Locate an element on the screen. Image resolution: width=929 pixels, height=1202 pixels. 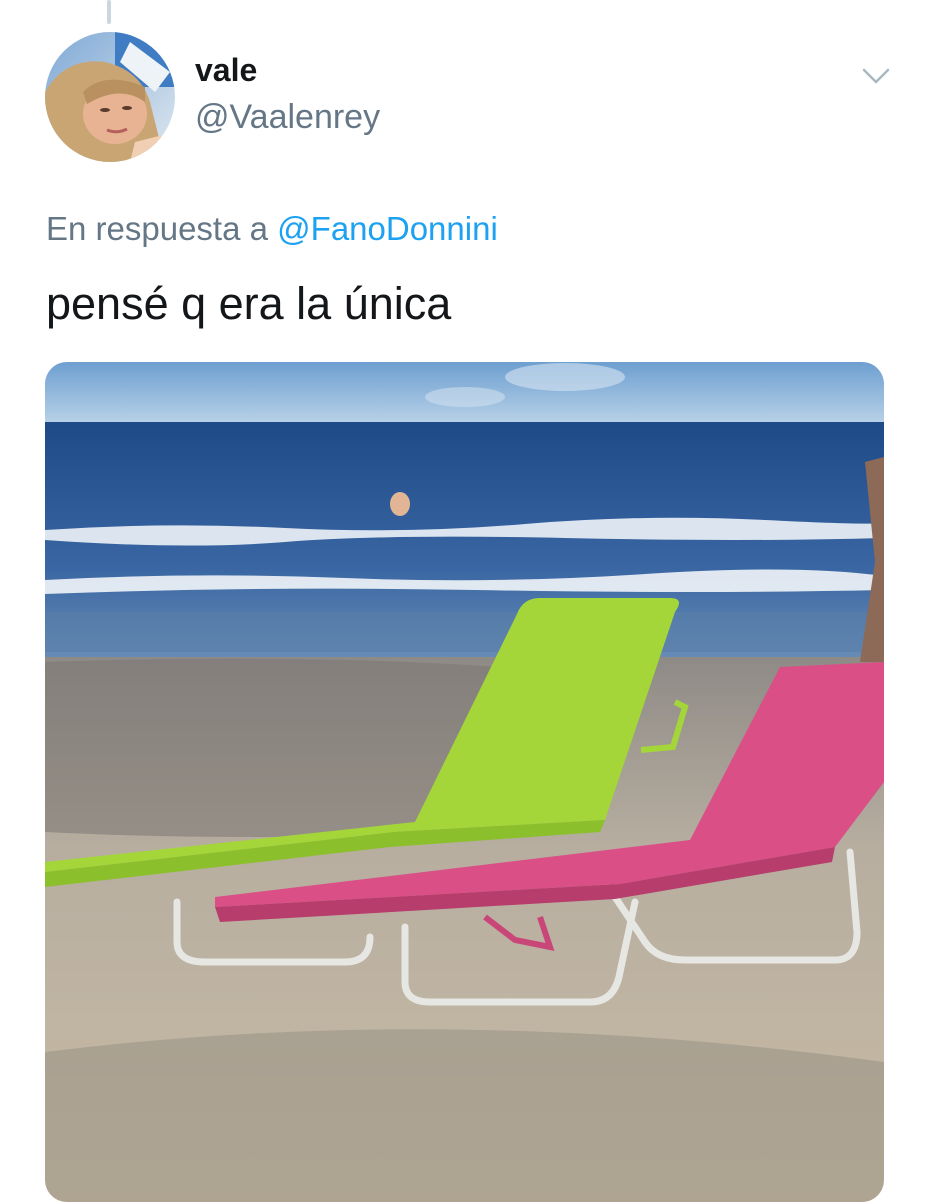
user-handle: @Vaalenrey is located at coordinates (287, 117).